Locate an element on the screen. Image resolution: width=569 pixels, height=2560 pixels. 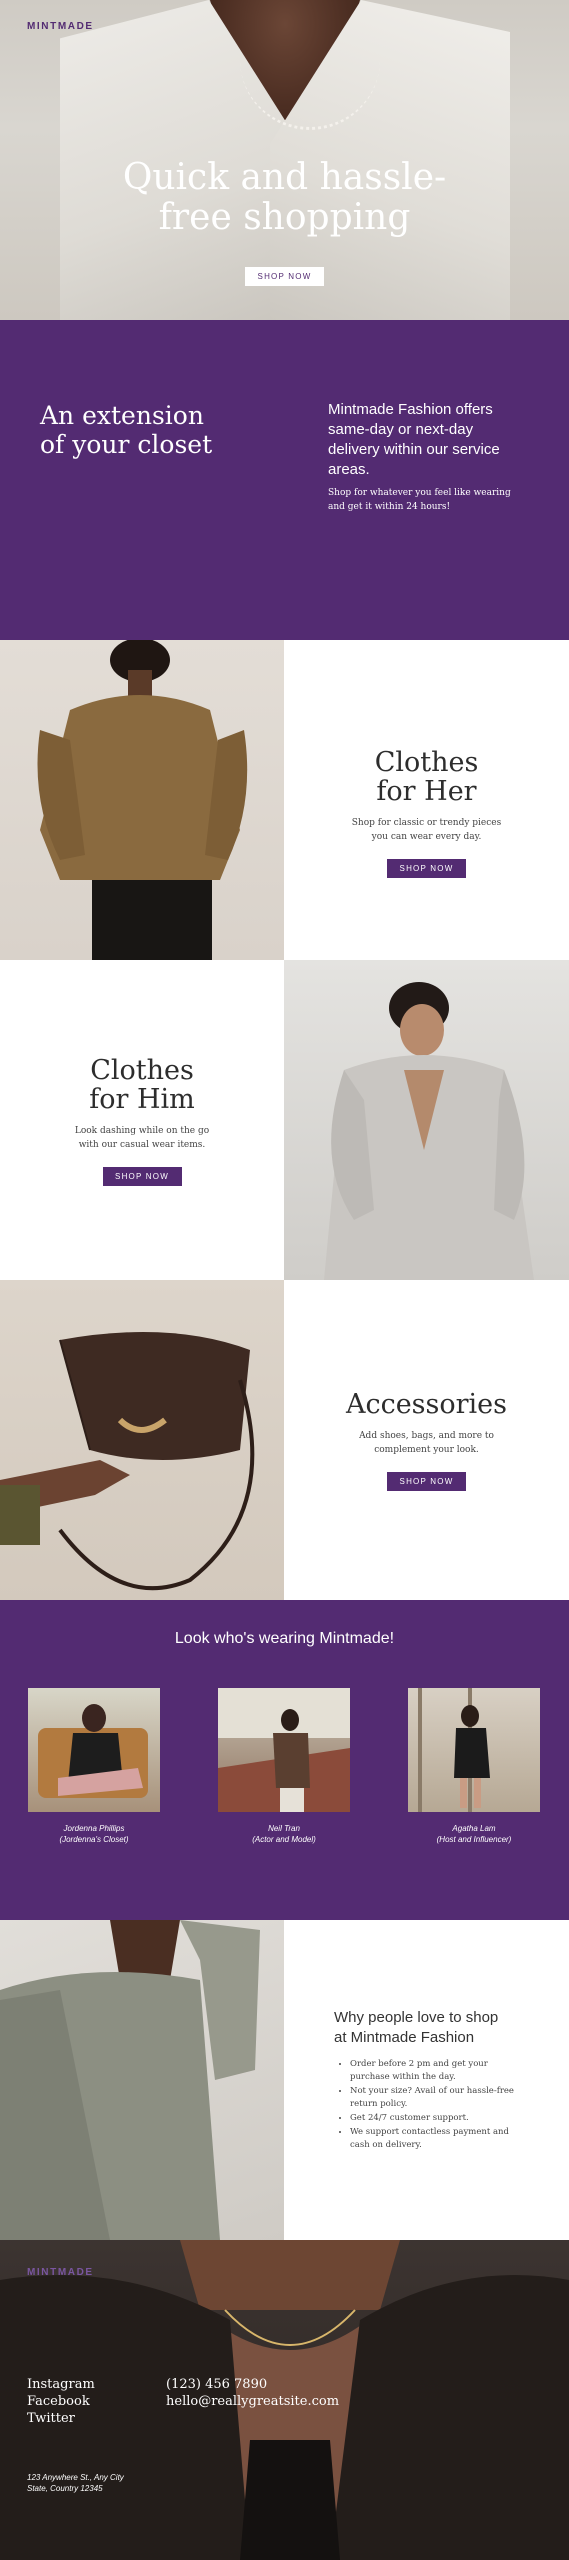
her-title-line1: Clothes is located at coordinates (426, 762).